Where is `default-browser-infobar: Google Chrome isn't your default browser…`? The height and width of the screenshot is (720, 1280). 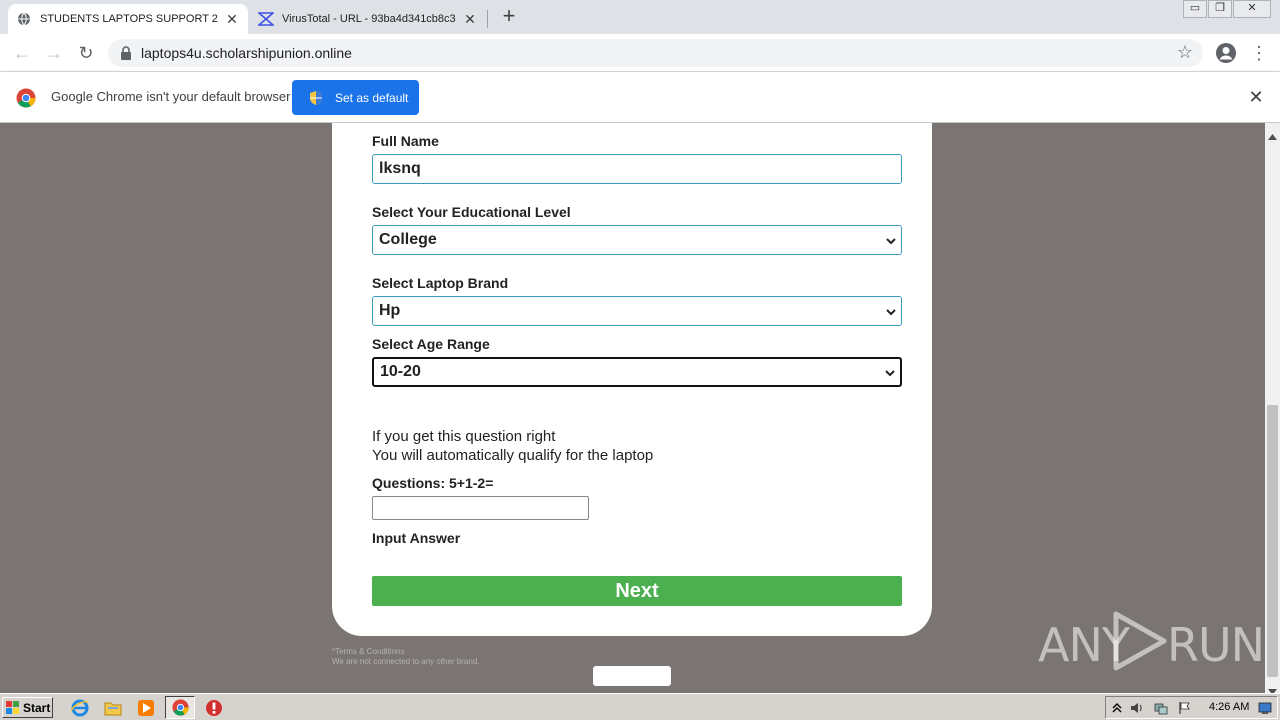 default-browser-infobar: Google Chrome isn't your default browser… is located at coordinates (640, 97).